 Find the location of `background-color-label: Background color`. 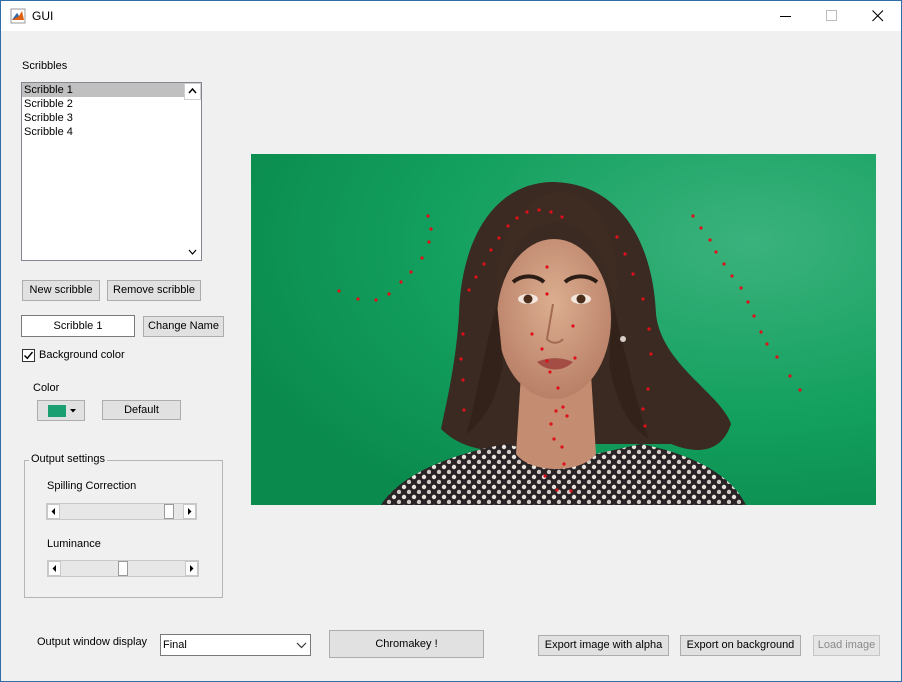

background-color-label: Background color is located at coordinates (82, 355).